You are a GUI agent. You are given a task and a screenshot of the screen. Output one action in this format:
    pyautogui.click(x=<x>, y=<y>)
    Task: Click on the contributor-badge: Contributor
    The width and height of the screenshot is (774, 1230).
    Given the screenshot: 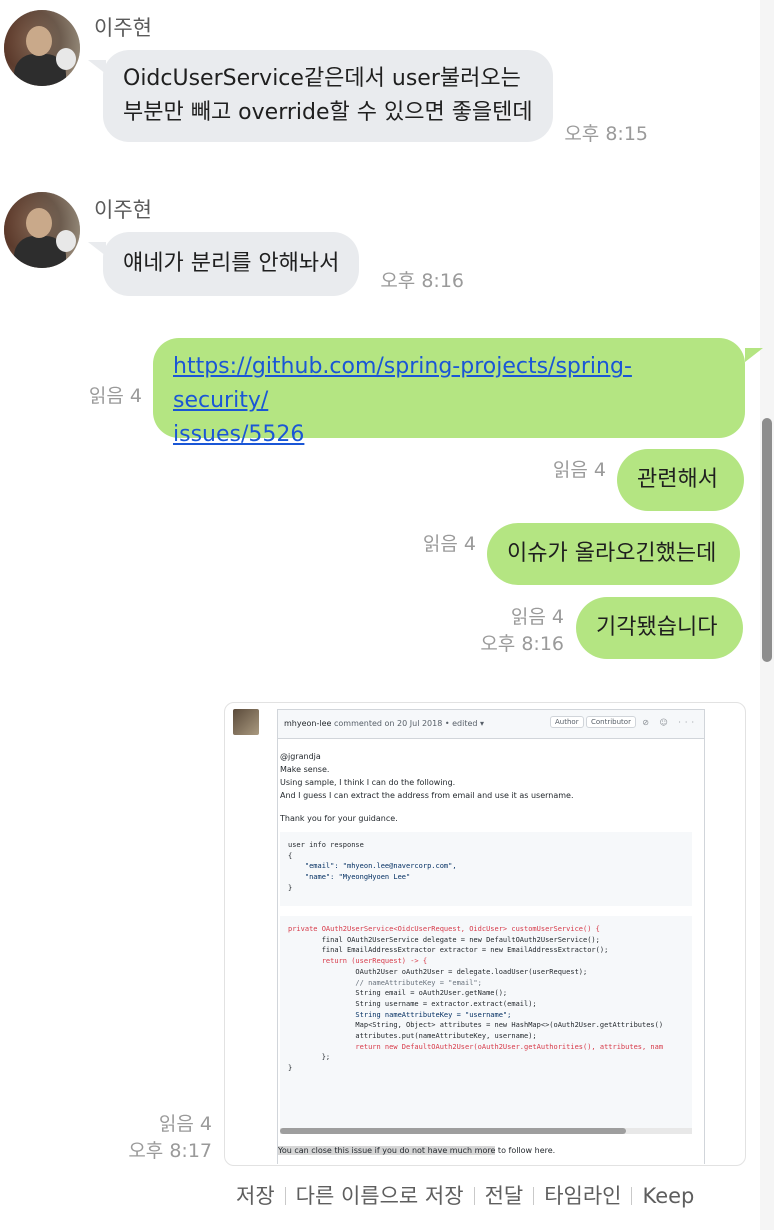 What is the action you would take?
    pyautogui.click(x=611, y=722)
    